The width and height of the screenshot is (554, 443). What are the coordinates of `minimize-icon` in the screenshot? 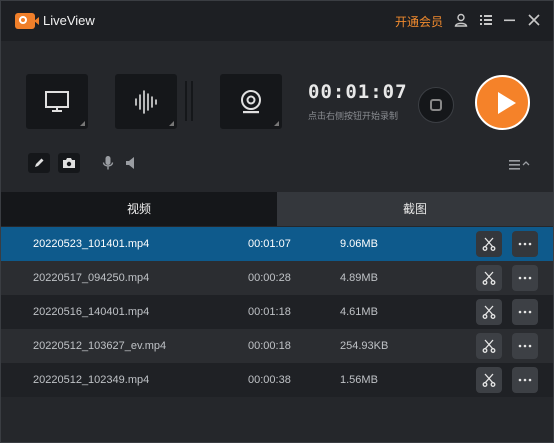 It's located at (510, 20).